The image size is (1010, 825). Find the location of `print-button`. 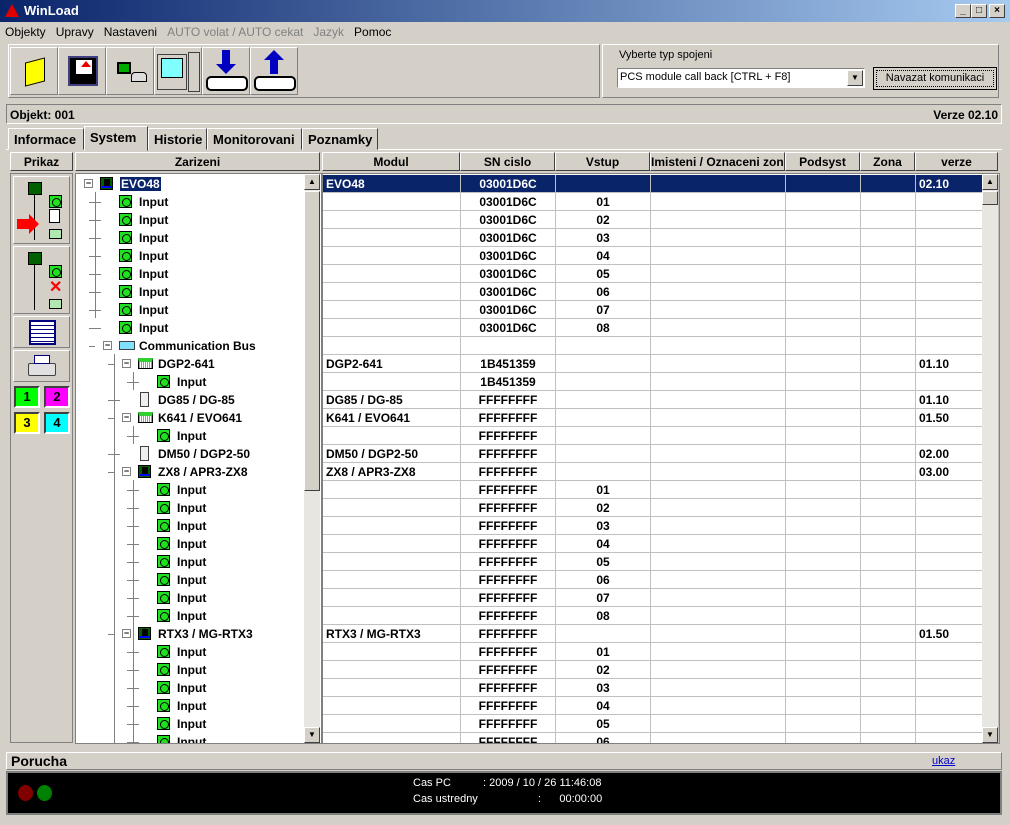

print-button is located at coordinates (41, 366).